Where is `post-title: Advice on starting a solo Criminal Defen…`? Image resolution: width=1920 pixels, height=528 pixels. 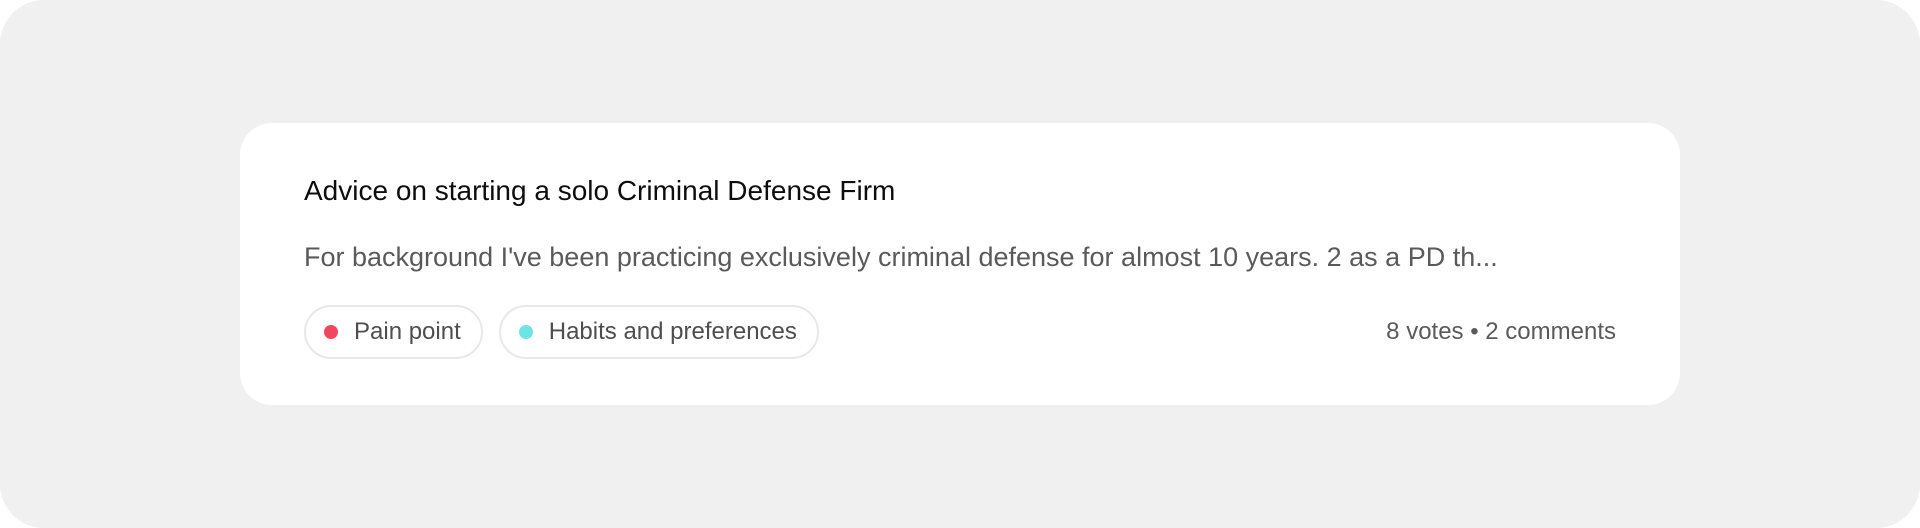
post-title: Advice on starting a solo Criminal Defen… is located at coordinates (960, 191).